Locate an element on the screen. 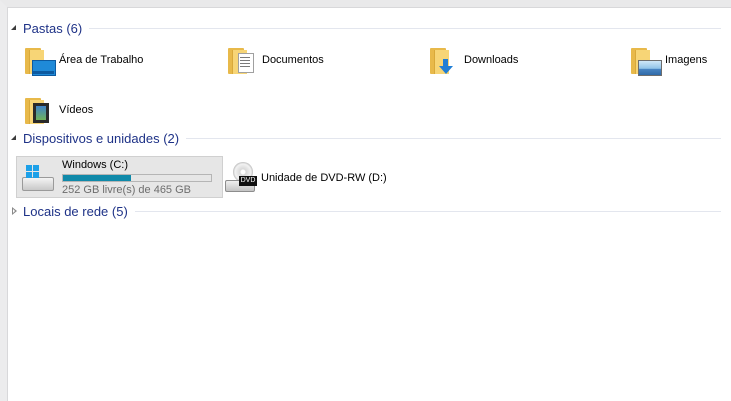  folder-item-downloads: Downloads is located at coordinates (473, 60).